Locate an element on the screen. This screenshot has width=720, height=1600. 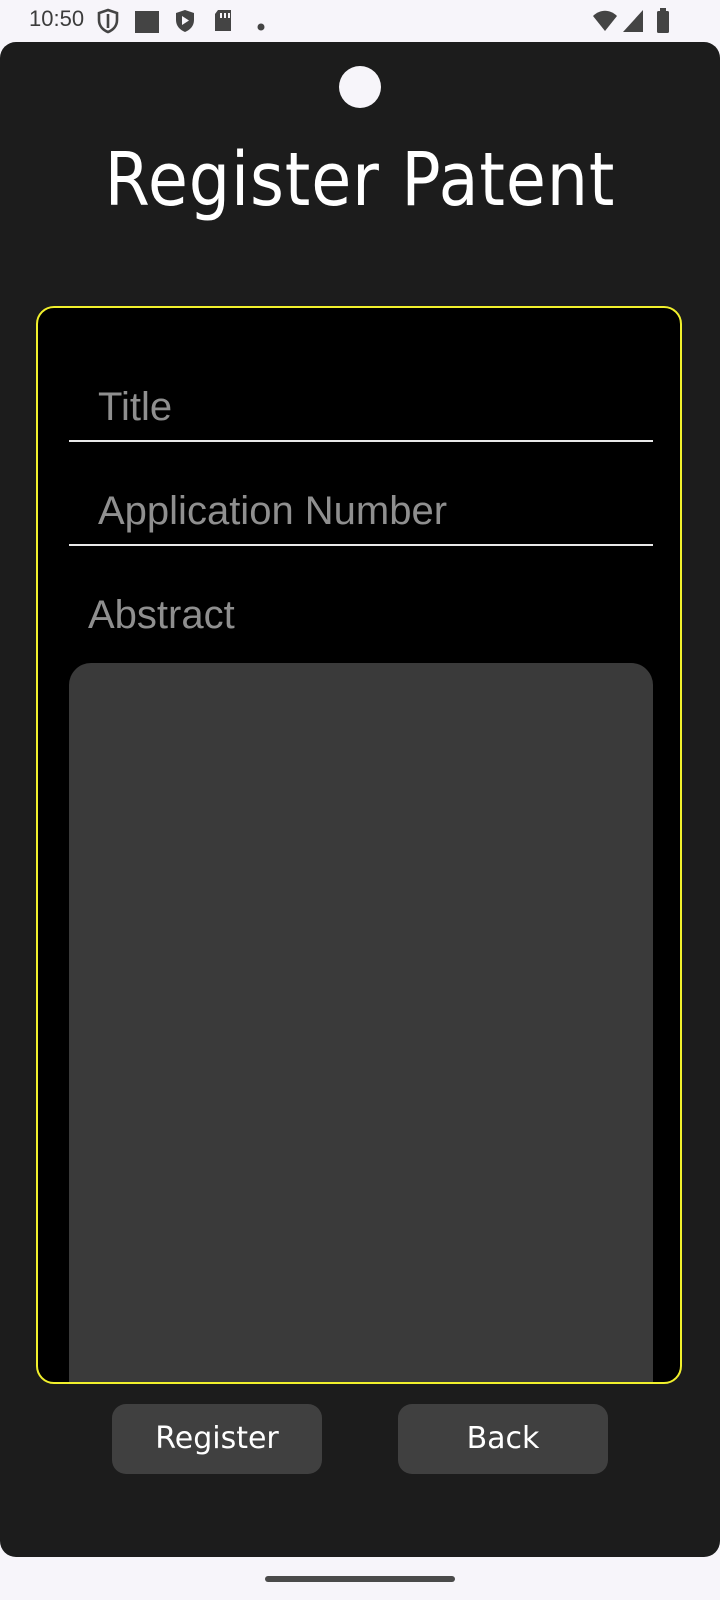
status-time: 10:50 is located at coordinates (56, 19).